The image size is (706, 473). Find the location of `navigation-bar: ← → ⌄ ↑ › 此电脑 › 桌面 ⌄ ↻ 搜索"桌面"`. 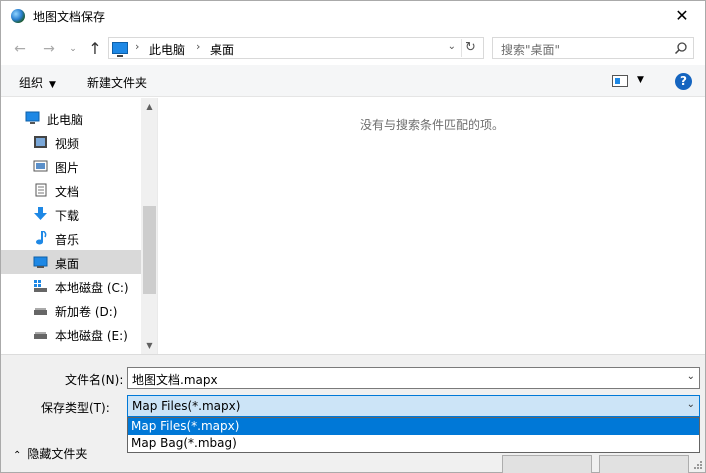

navigation-bar: ← → ⌄ ↑ › 此电脑 › 桌面 ⌄ ↻ 搜索"桌面" is located at coordinates (353, 48).